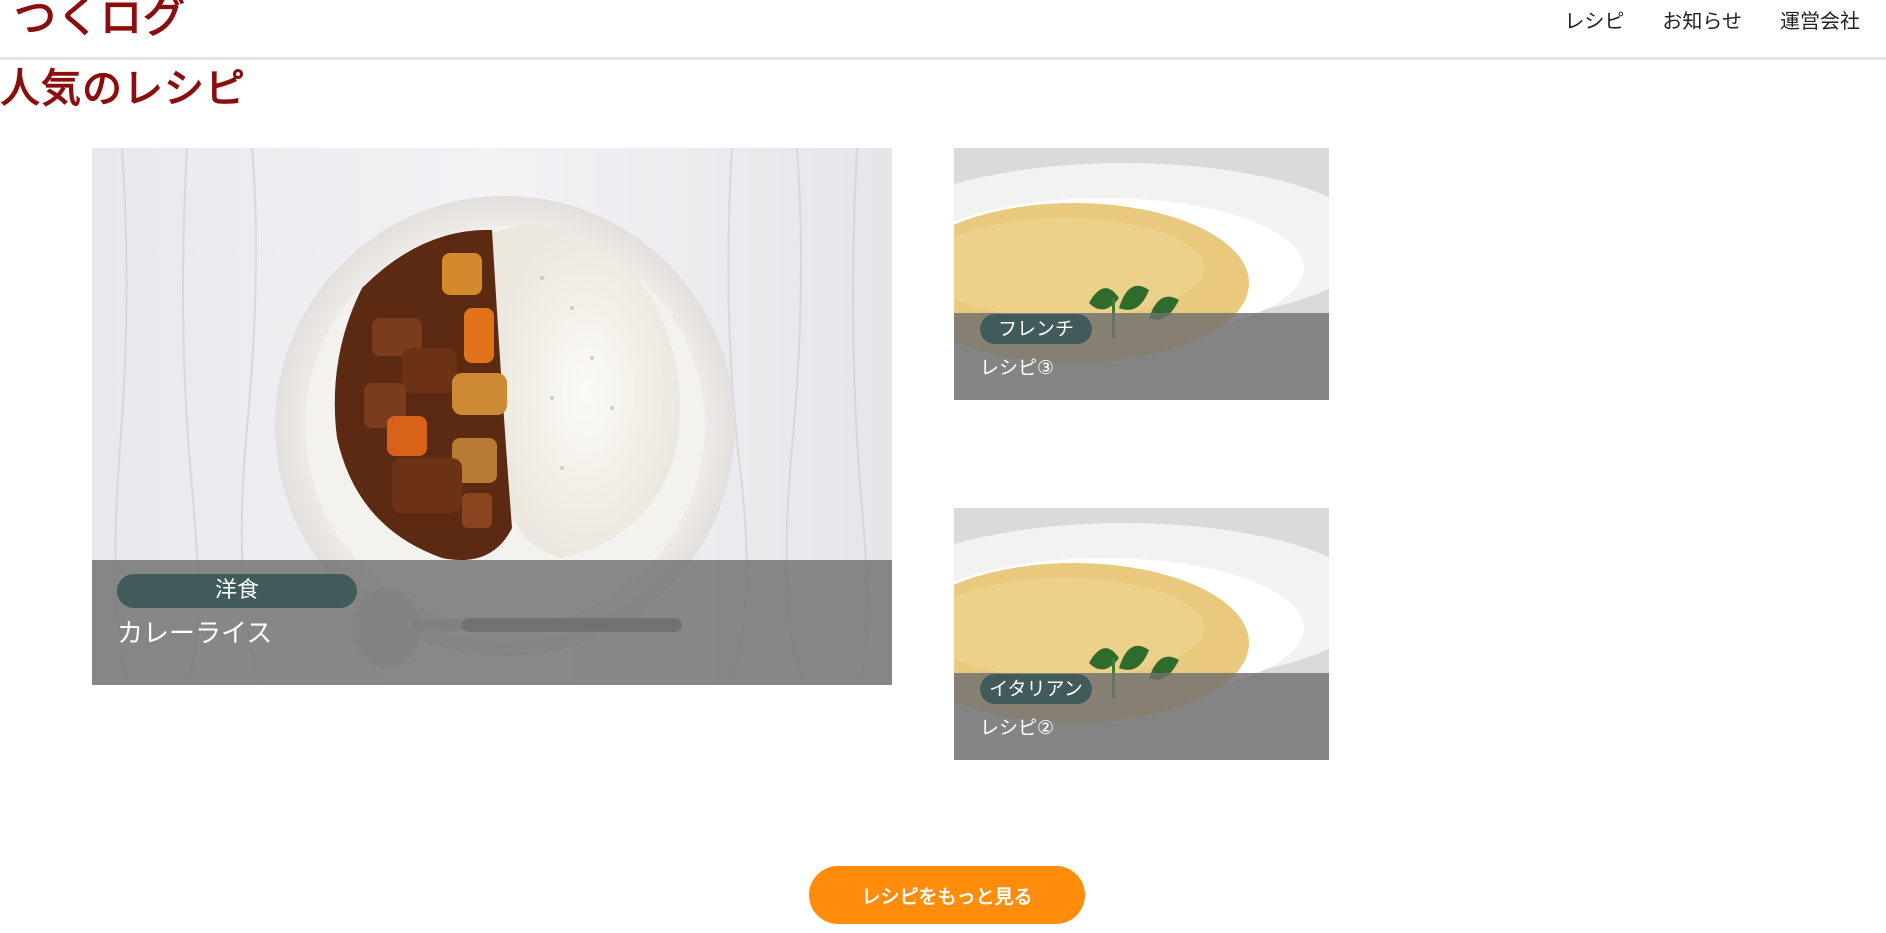  What do you see at coordinates (100, 20) in the screenshot?
I see `site-logo: つくログ` at bounding box center [100, 20].